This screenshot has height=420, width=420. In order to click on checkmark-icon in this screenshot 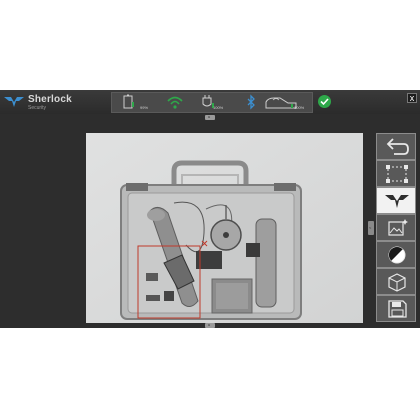, I will do `click(324, 102)`.